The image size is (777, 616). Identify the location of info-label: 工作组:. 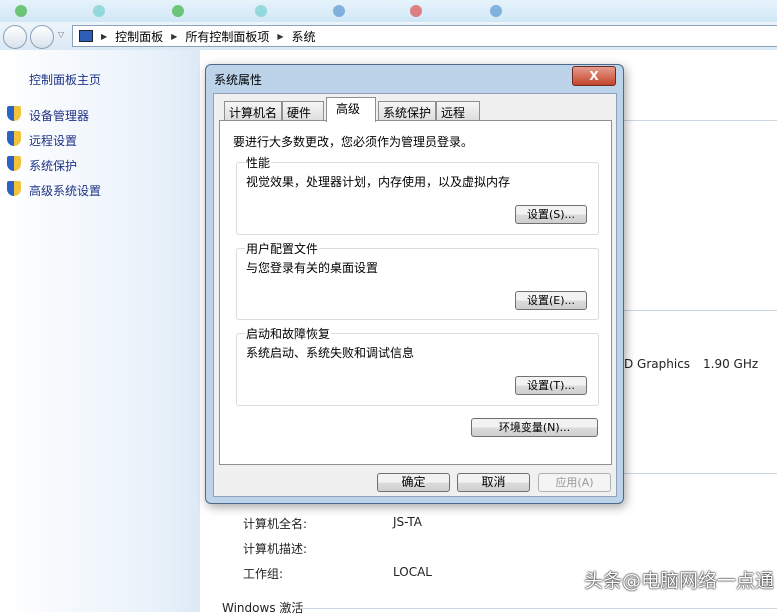
(263, 574).